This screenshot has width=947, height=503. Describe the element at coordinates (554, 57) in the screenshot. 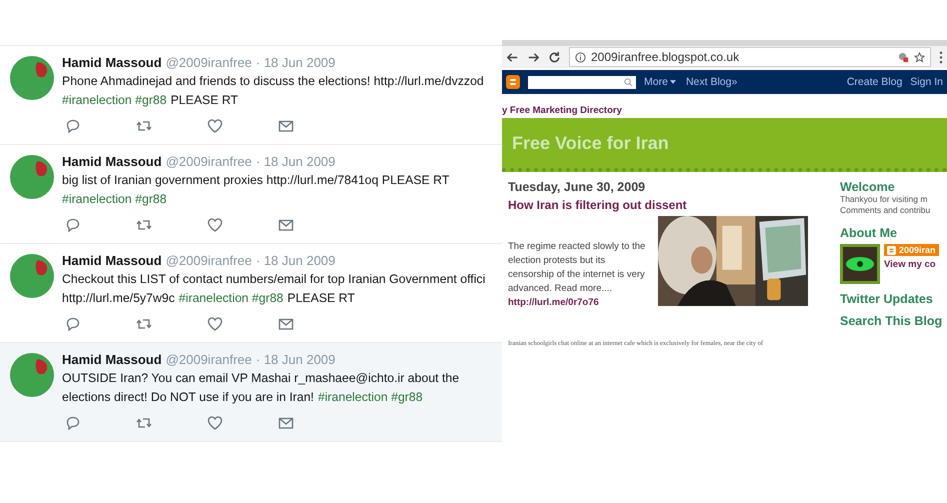

I see `reload-icon` at that location.